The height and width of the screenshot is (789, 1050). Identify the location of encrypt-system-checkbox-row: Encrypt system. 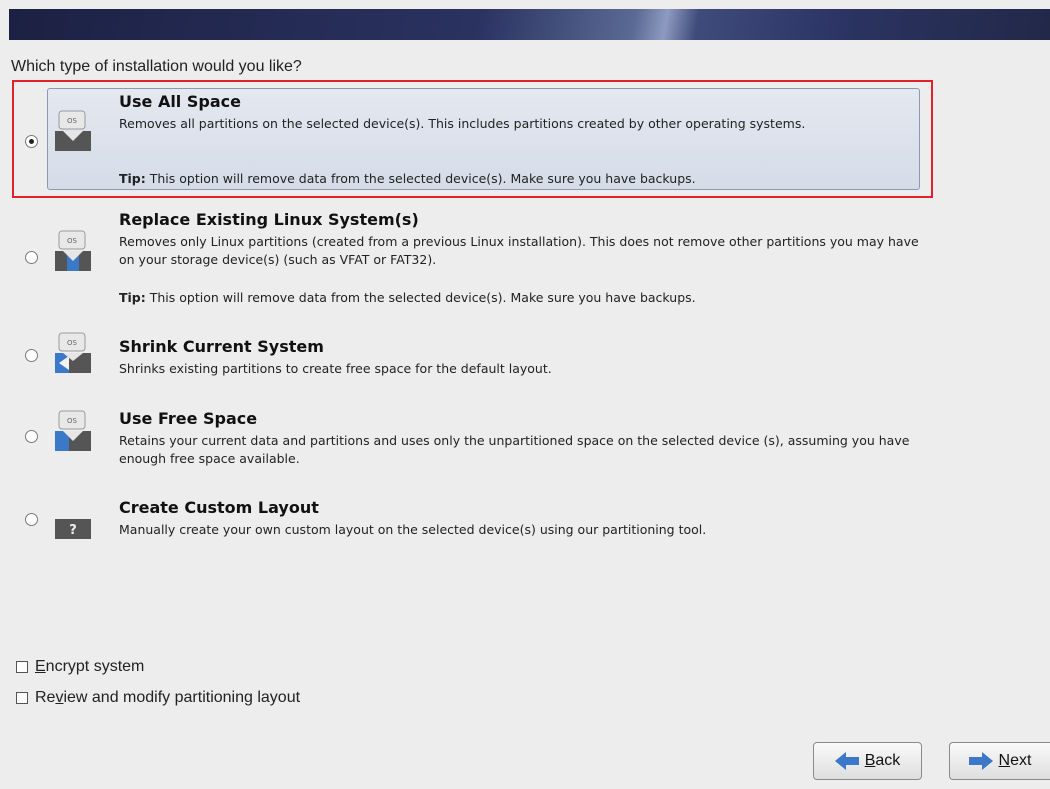
(80, 667).